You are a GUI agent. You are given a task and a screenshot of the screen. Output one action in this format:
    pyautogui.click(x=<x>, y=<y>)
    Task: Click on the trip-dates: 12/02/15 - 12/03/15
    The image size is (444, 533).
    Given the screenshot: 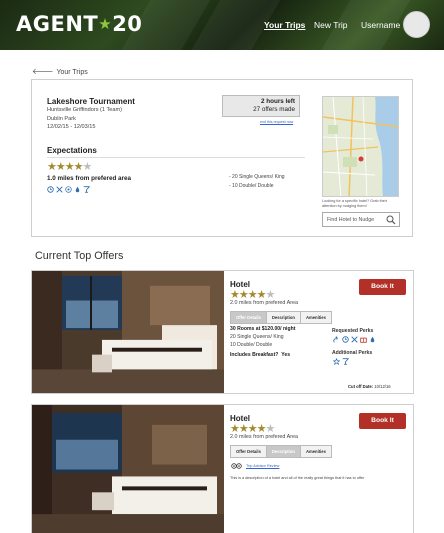 What is the action you would take?
    pyautogui.click(x=71, y=127)
    